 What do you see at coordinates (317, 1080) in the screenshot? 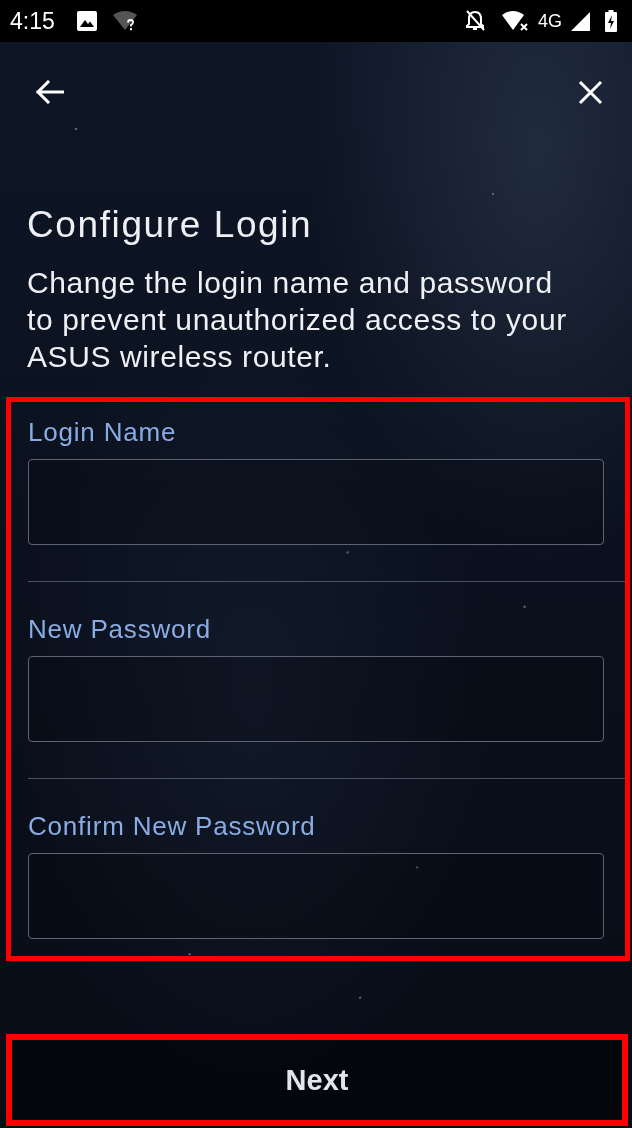
I see `next-button: Next` at bounding box center [317, 1080].